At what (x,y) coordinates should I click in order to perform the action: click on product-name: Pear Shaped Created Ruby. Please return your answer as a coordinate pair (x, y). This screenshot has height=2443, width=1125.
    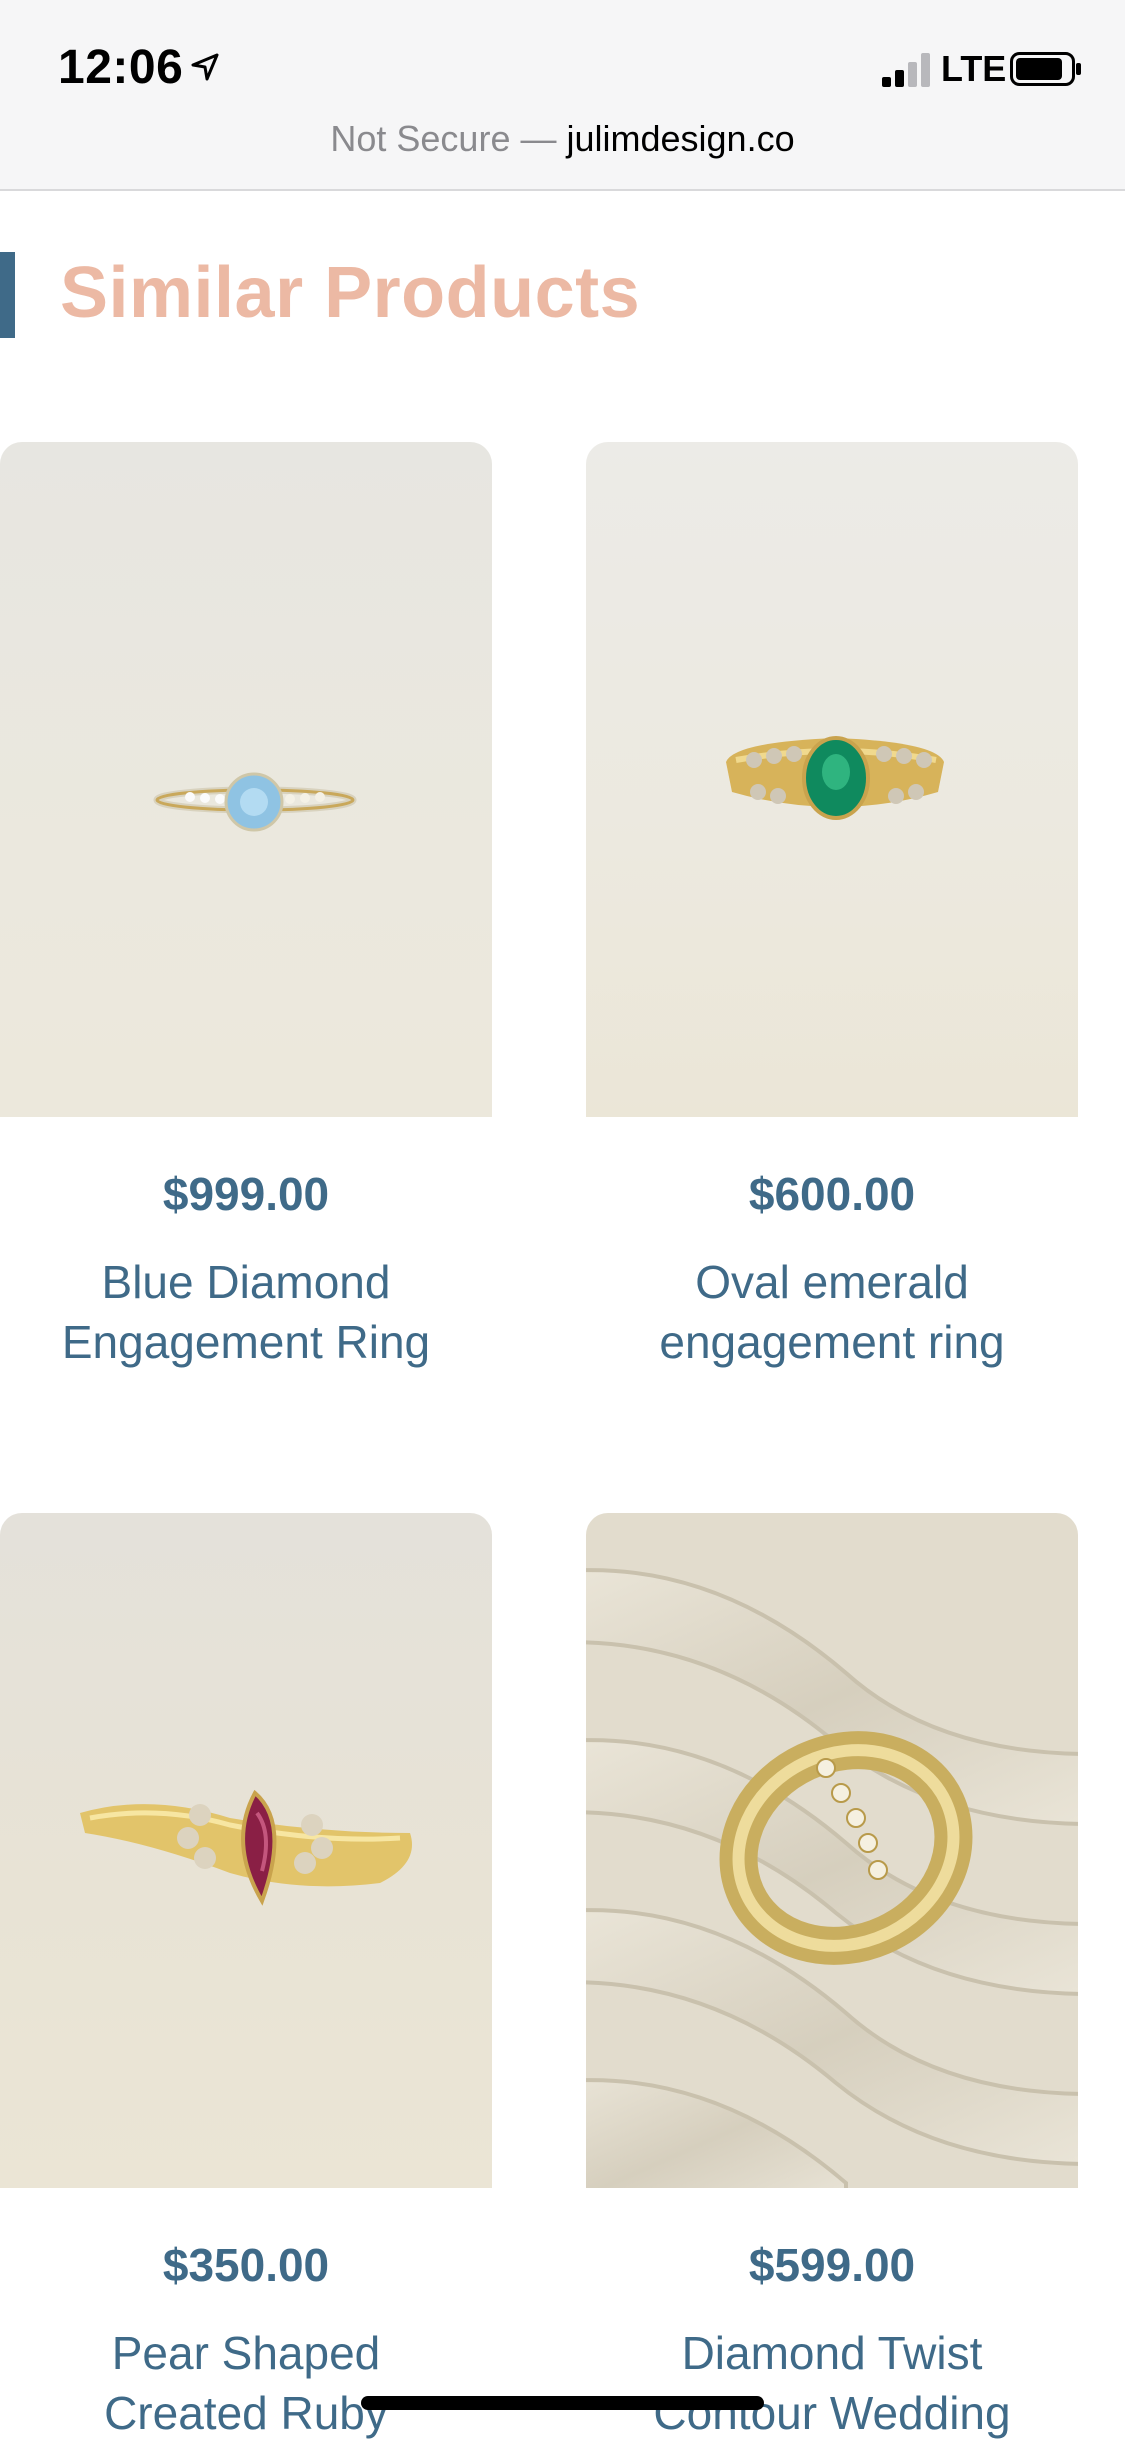
    Looking at the image, I should click on (246, 2383).